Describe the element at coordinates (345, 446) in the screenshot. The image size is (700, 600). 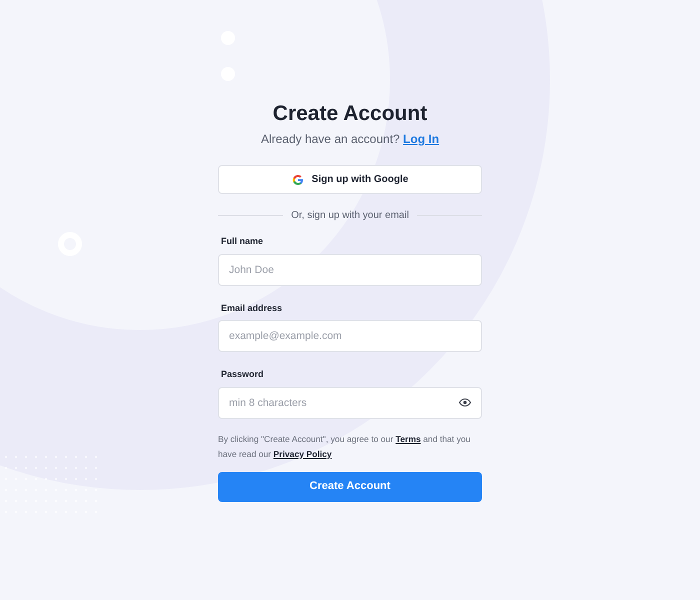
I see `terms-text: By clicking "Create Account", you agree to our Terms and that you have read our Privacy Policy` at that location.